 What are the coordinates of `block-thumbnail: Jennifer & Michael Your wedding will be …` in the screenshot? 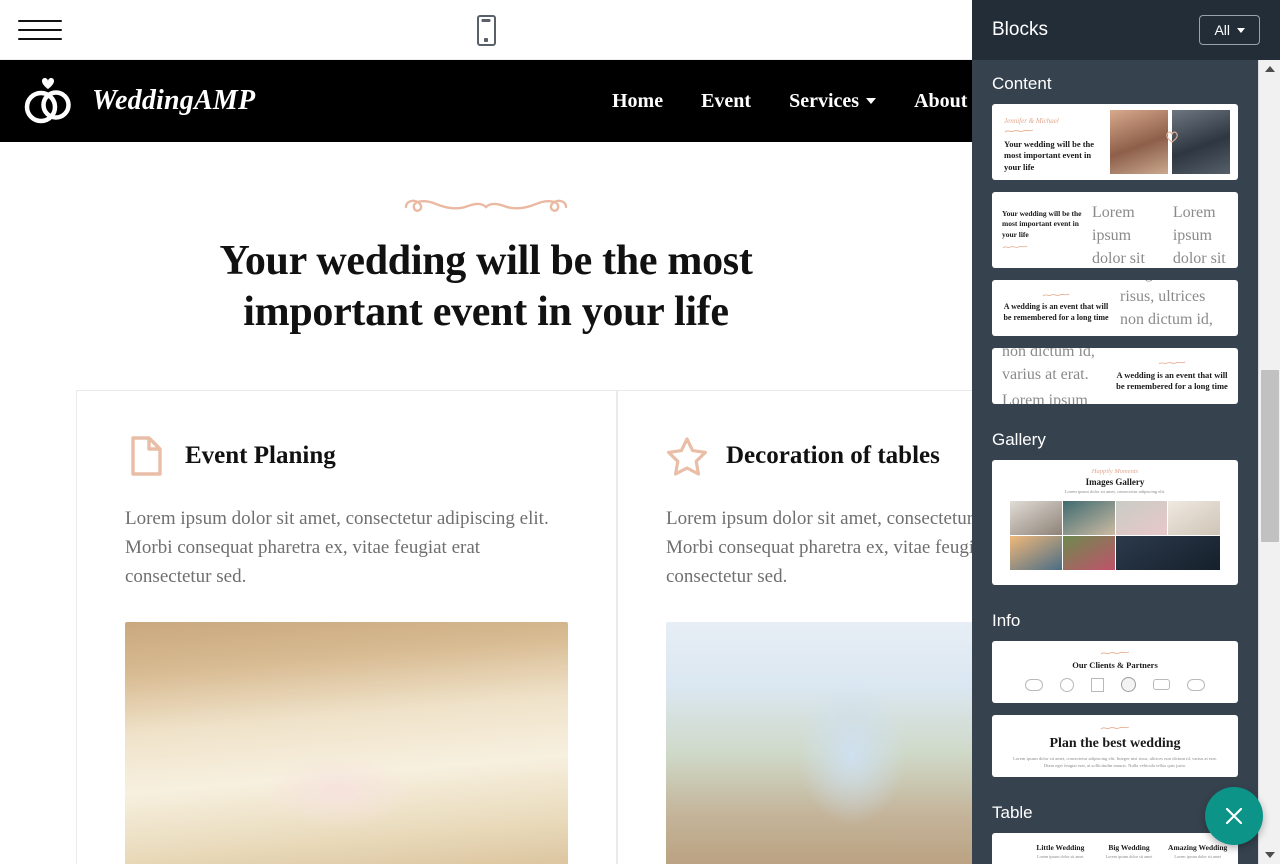 It's located at (1115, 142).